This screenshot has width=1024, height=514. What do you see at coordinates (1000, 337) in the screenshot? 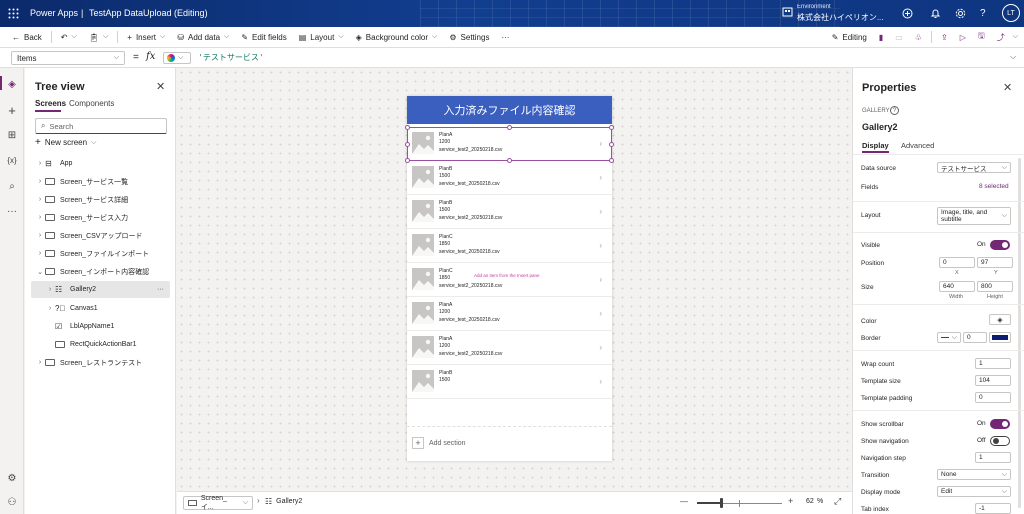
I see `border-color-picker` at bounding box center [1000, 337].